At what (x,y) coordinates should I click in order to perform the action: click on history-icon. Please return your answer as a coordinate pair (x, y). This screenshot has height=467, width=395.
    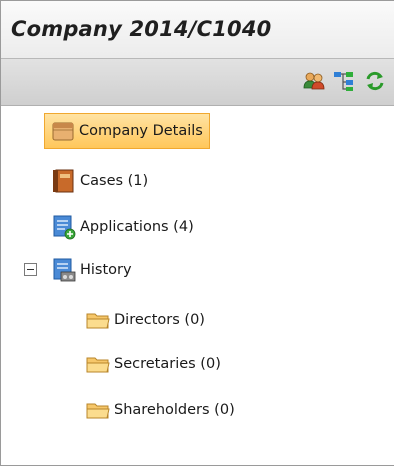
    Looking at the image, I should click on (64, 270).